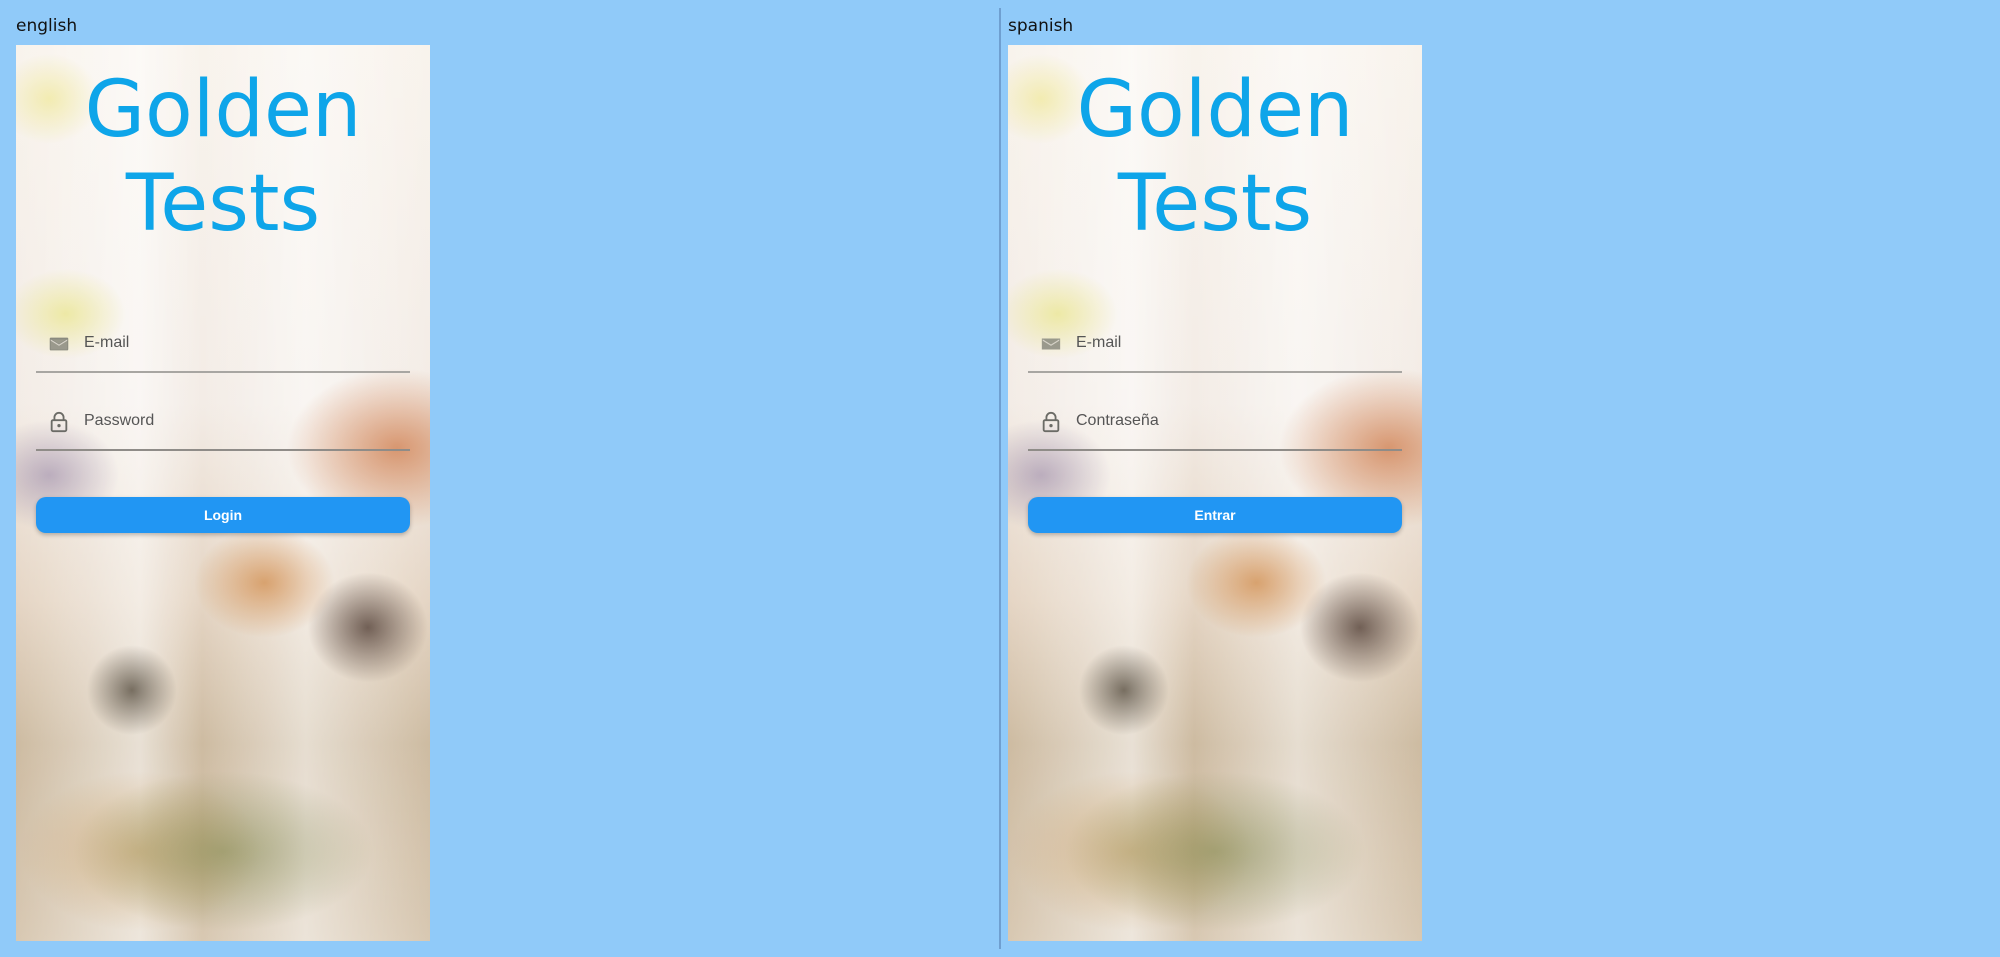 This screenshot has height=957, width=2000. Describe the element at coordinates (47, 26) in the screenshot. I see `locale-label: english` at that location.